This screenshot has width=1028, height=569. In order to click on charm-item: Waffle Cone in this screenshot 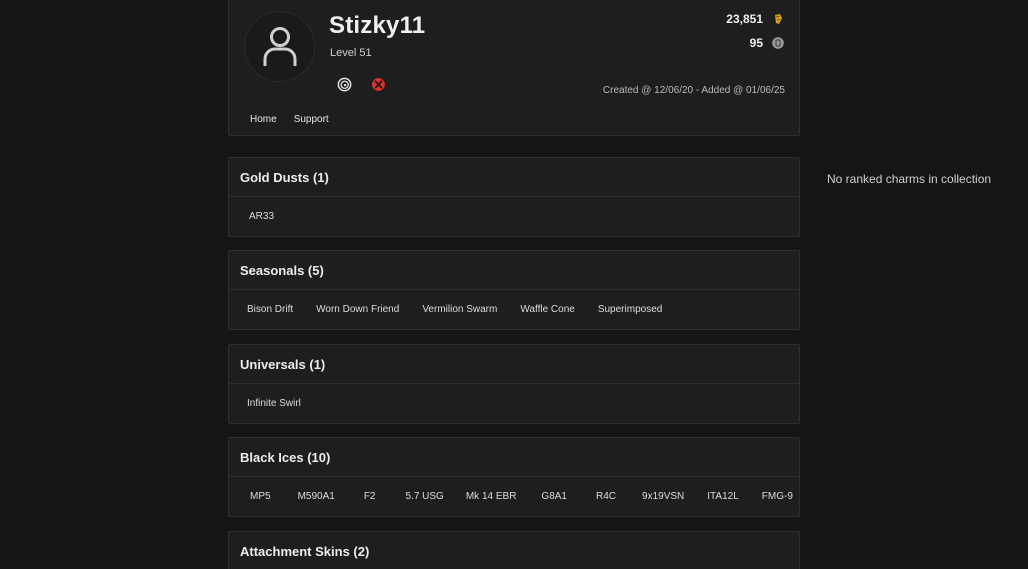, I will do `click(547, 309)`.